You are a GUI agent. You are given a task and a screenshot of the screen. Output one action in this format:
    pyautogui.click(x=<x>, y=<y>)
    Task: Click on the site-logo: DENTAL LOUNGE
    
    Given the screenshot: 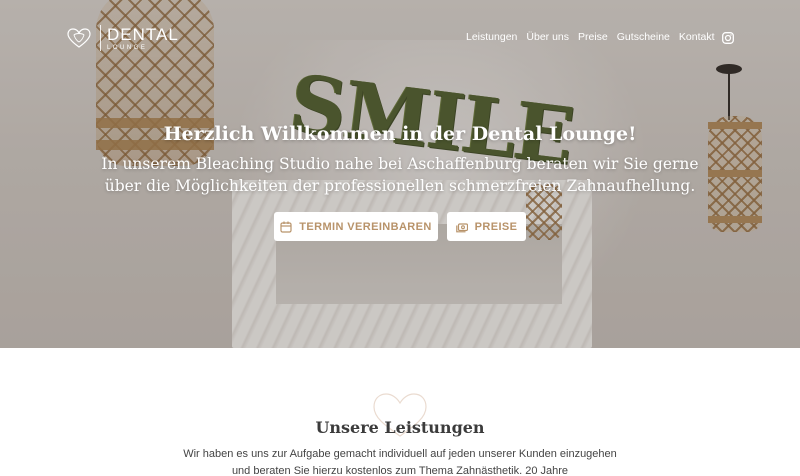 What is the action you would take?
    pyautogui.click(x=122, y=38)
    